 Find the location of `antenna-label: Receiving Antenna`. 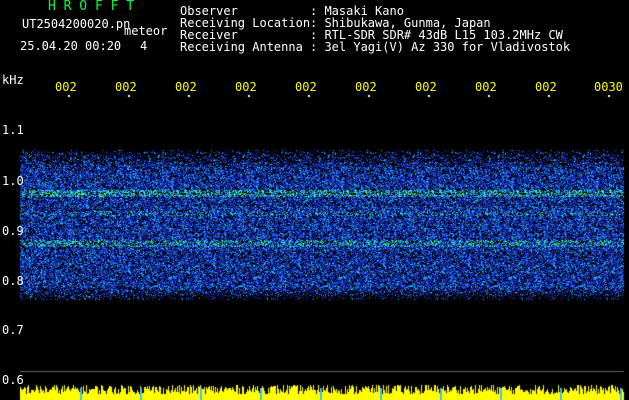

antenna-label: Receiving Antenna is located at coordinates (241, 47).